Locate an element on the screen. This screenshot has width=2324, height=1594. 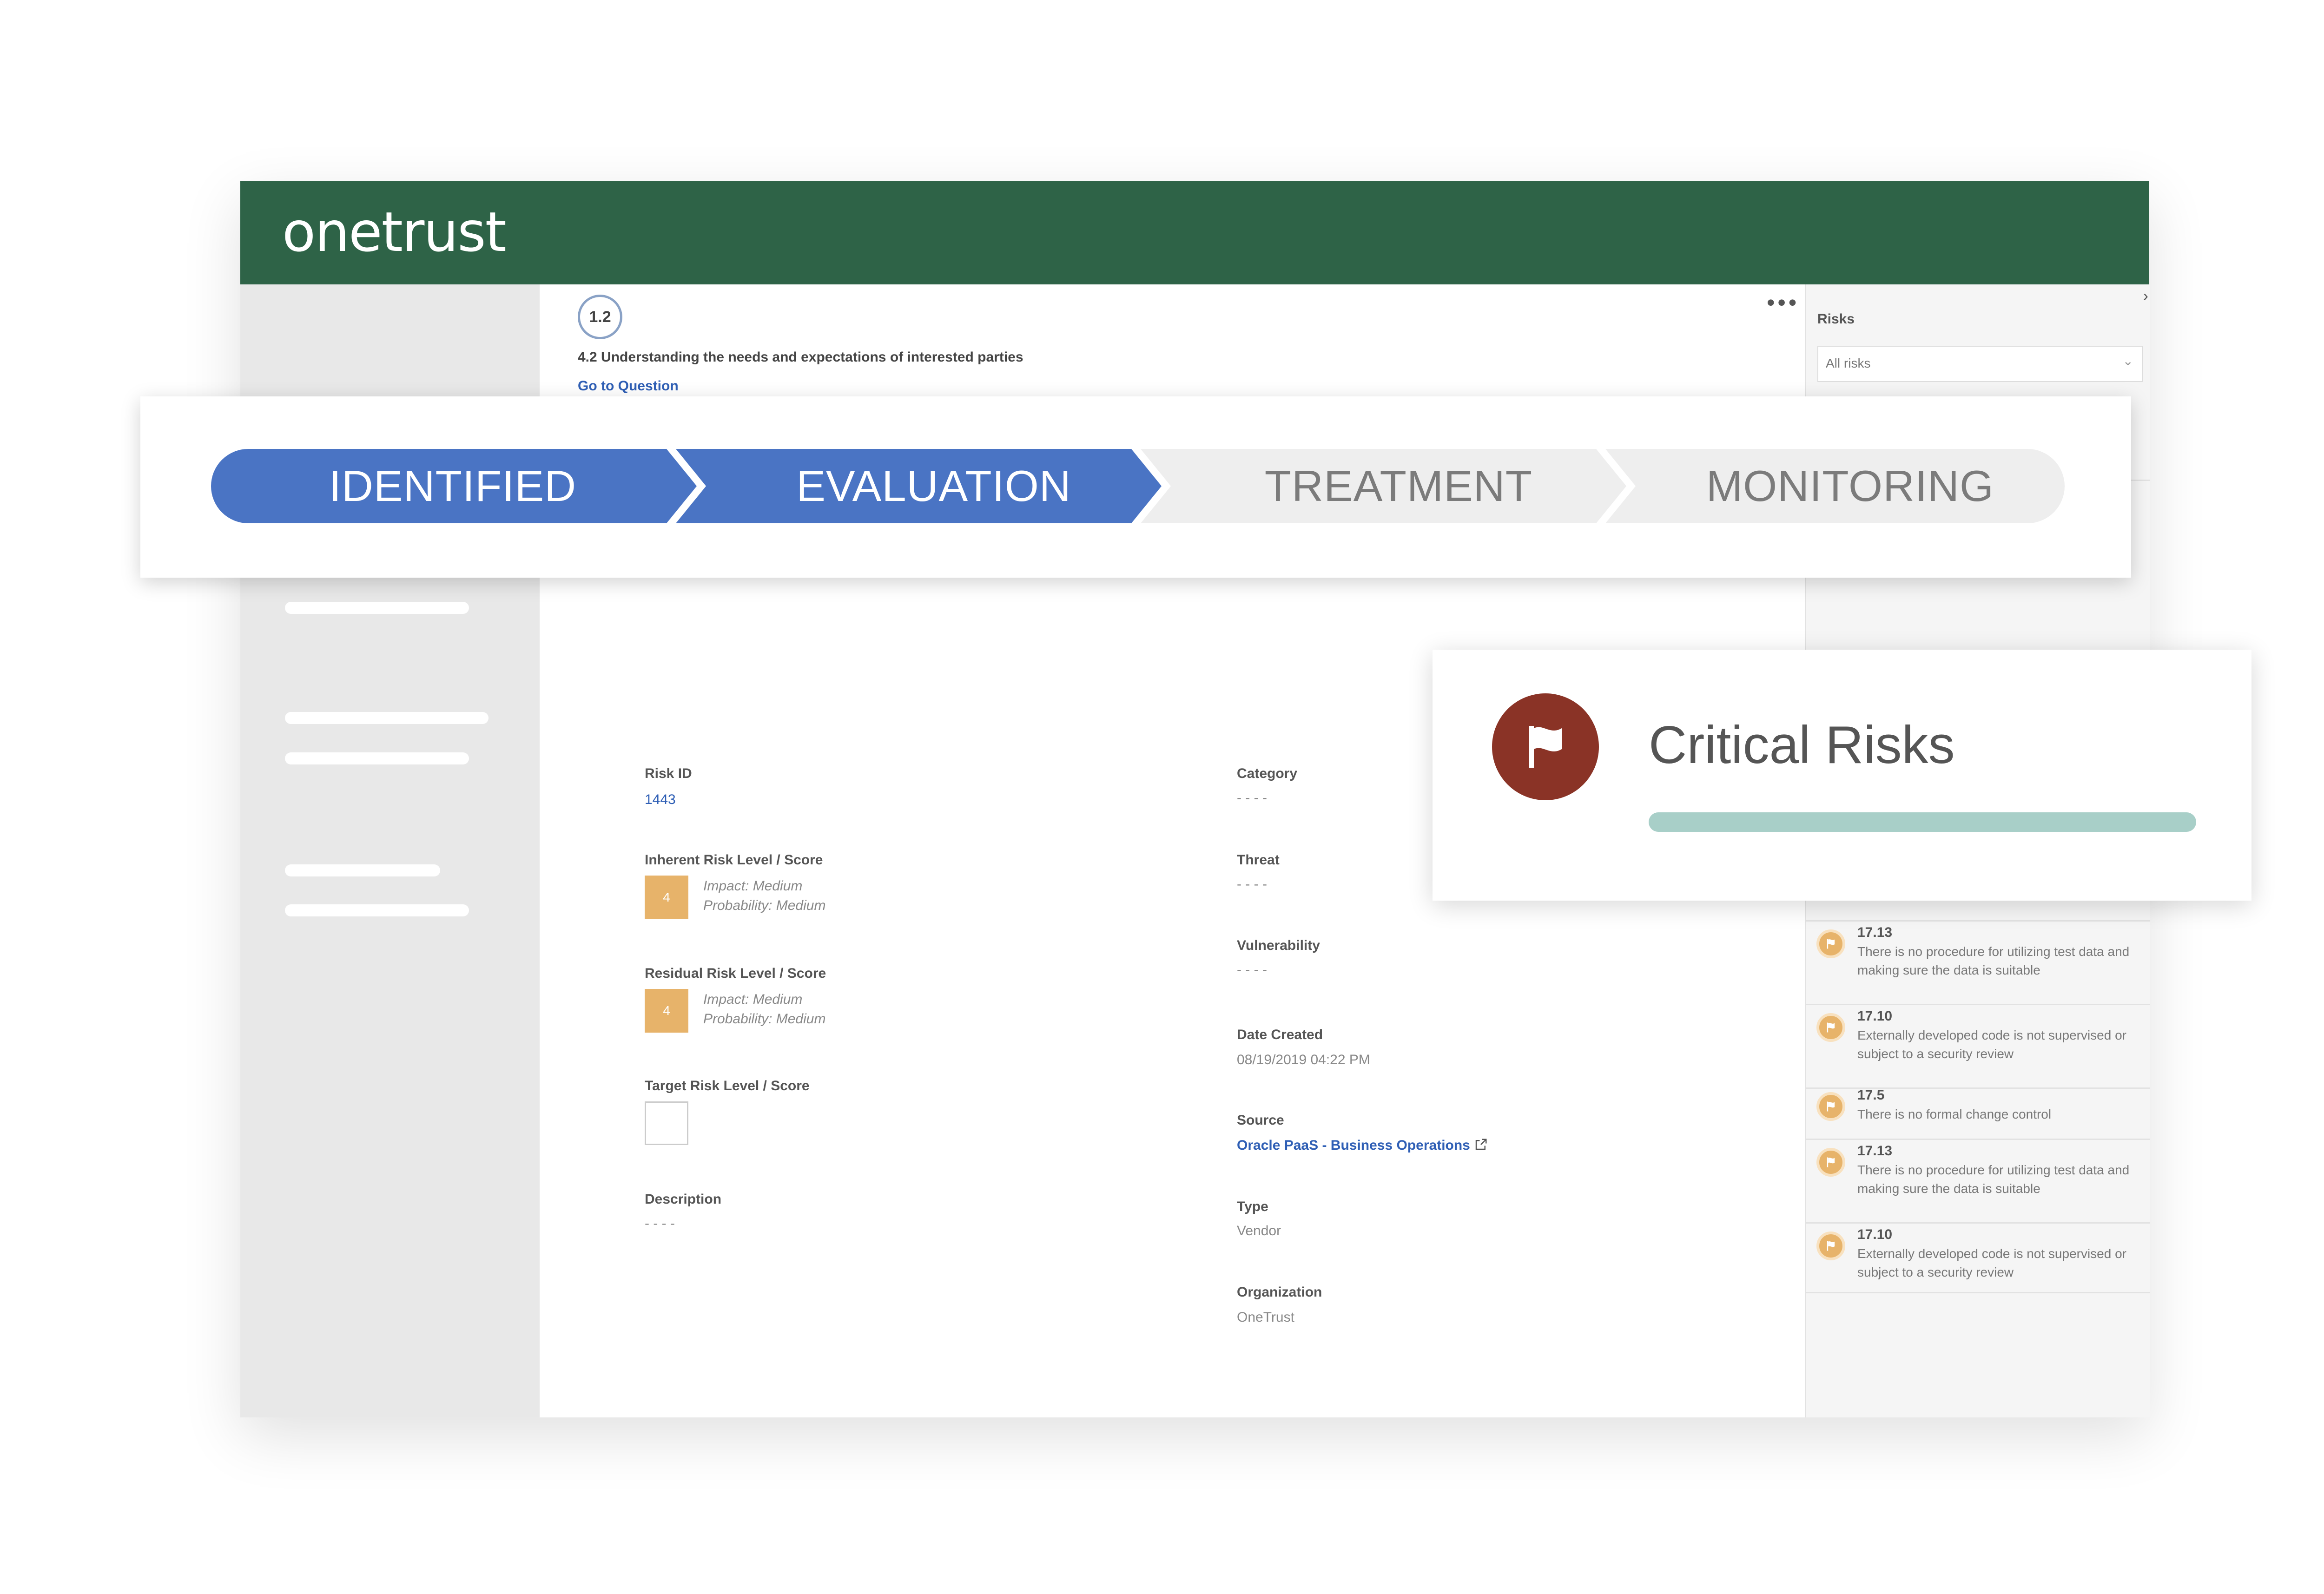
ellipsis-icon: • • • is located at coordinates (1781, 302).